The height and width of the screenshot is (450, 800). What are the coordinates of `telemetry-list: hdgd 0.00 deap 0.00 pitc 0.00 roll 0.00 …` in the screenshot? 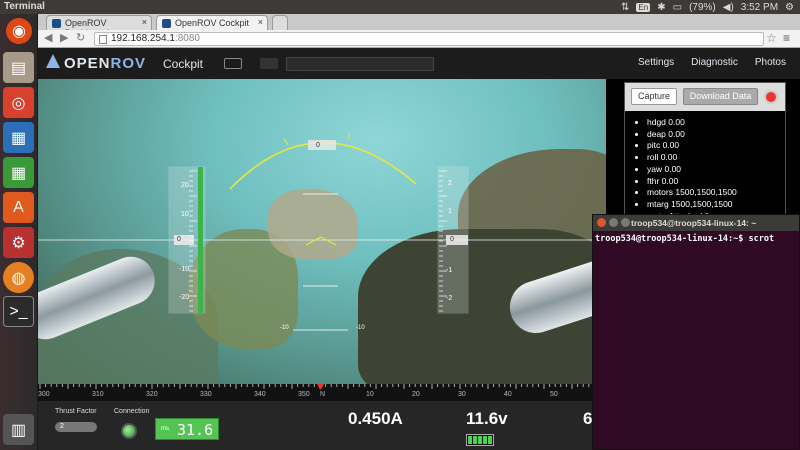 It's located at (688, 169).